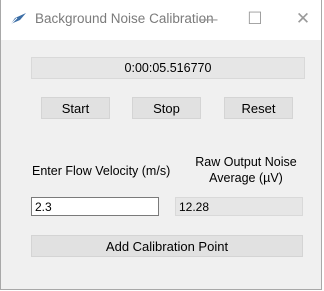 Image resolution: width=324 pixels, height=291 pixels. I want to click on reset-button: Reset, so click(258, 108).